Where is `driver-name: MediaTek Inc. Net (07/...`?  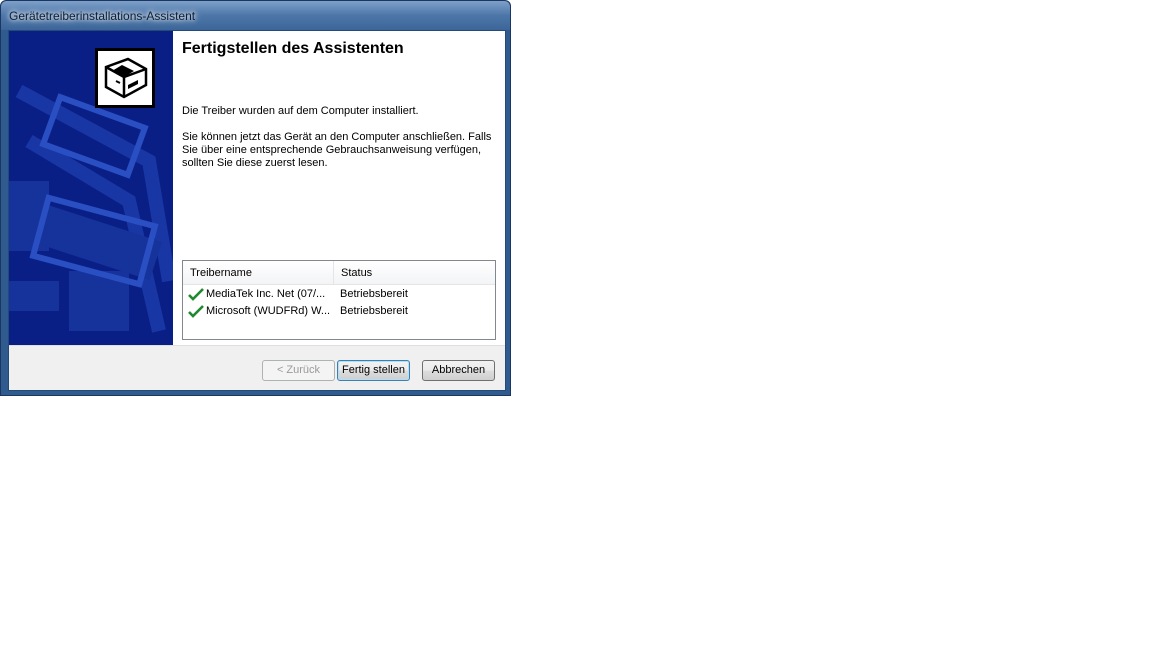 driver-name: MediaTek Inc. Net (07/... is located at coordinates (266, 294).